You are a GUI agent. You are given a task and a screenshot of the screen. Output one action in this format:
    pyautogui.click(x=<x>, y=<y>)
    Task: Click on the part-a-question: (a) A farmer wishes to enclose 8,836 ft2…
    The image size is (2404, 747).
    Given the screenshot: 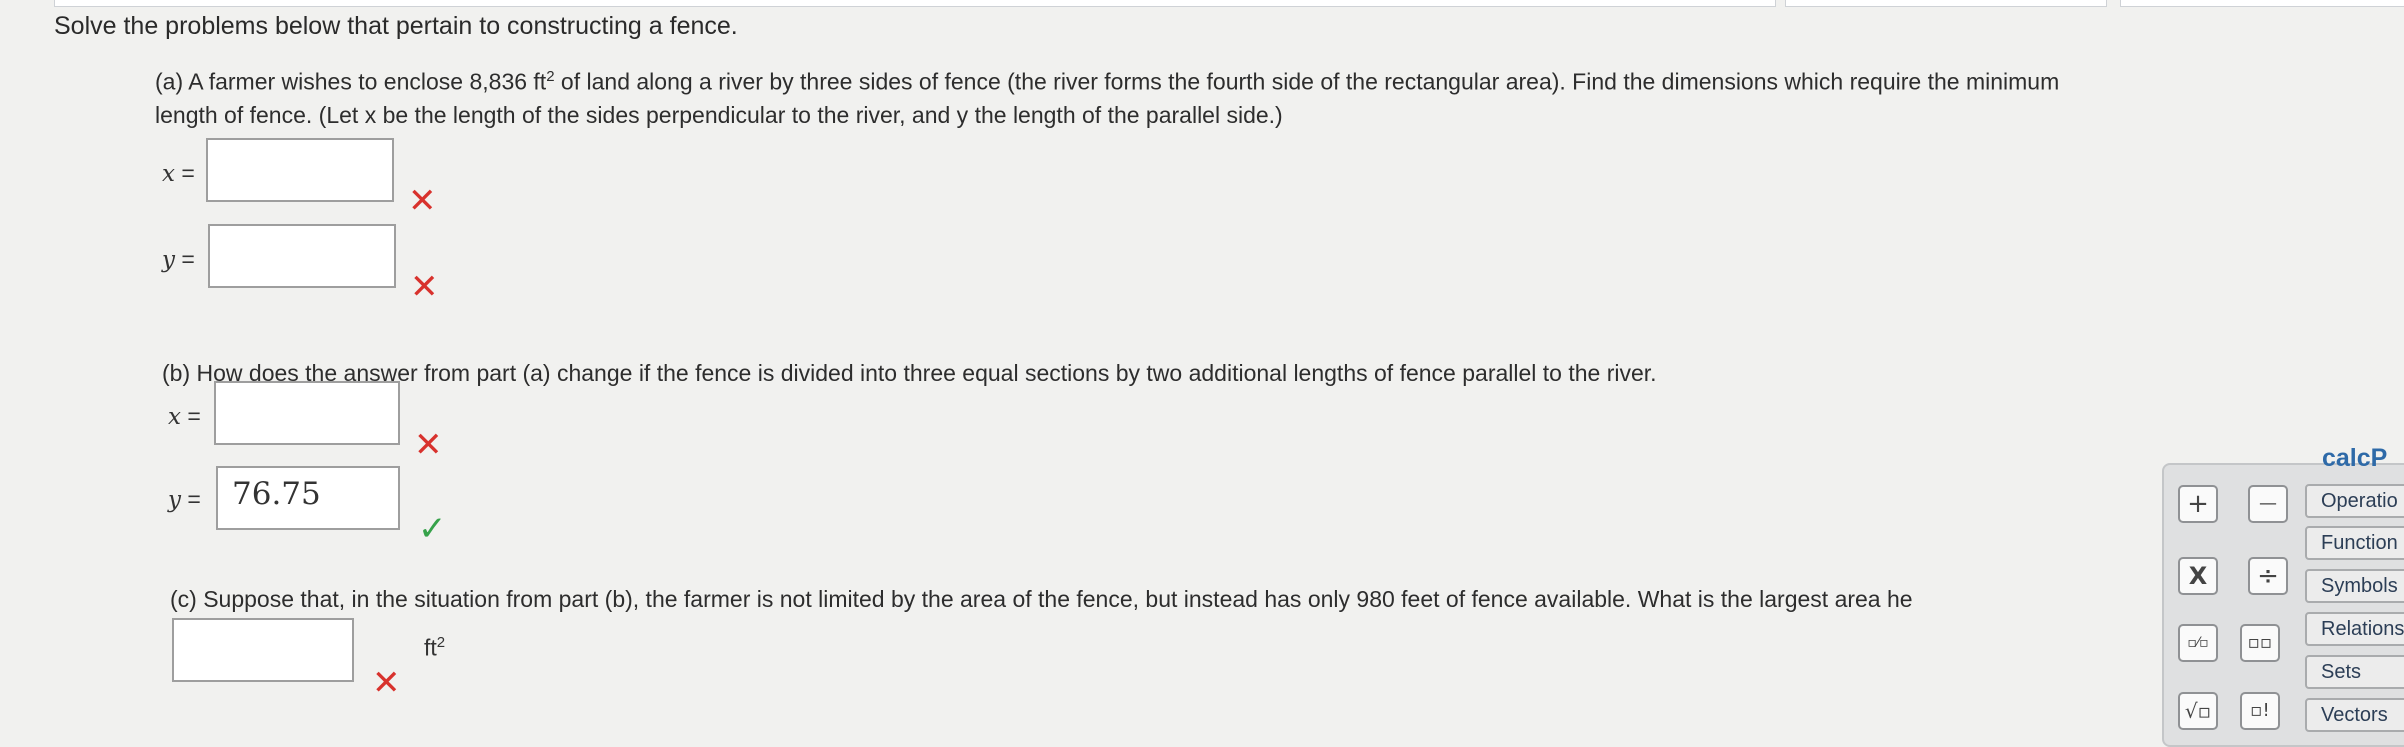 What is the action you would take?
    pyautogui.click(x=1107, y=98)
    